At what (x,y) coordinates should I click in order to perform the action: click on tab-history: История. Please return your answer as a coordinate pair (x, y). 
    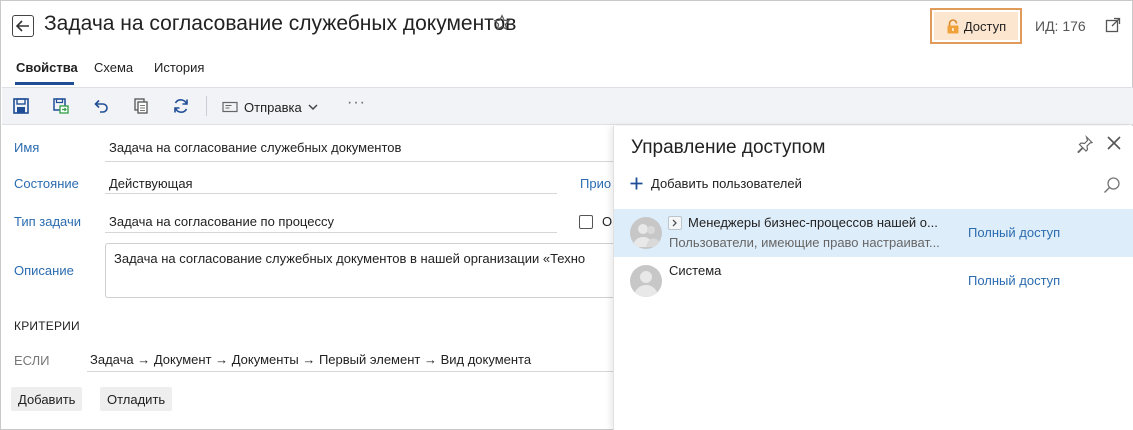
    Looking at the image, I should click on (179, 67).